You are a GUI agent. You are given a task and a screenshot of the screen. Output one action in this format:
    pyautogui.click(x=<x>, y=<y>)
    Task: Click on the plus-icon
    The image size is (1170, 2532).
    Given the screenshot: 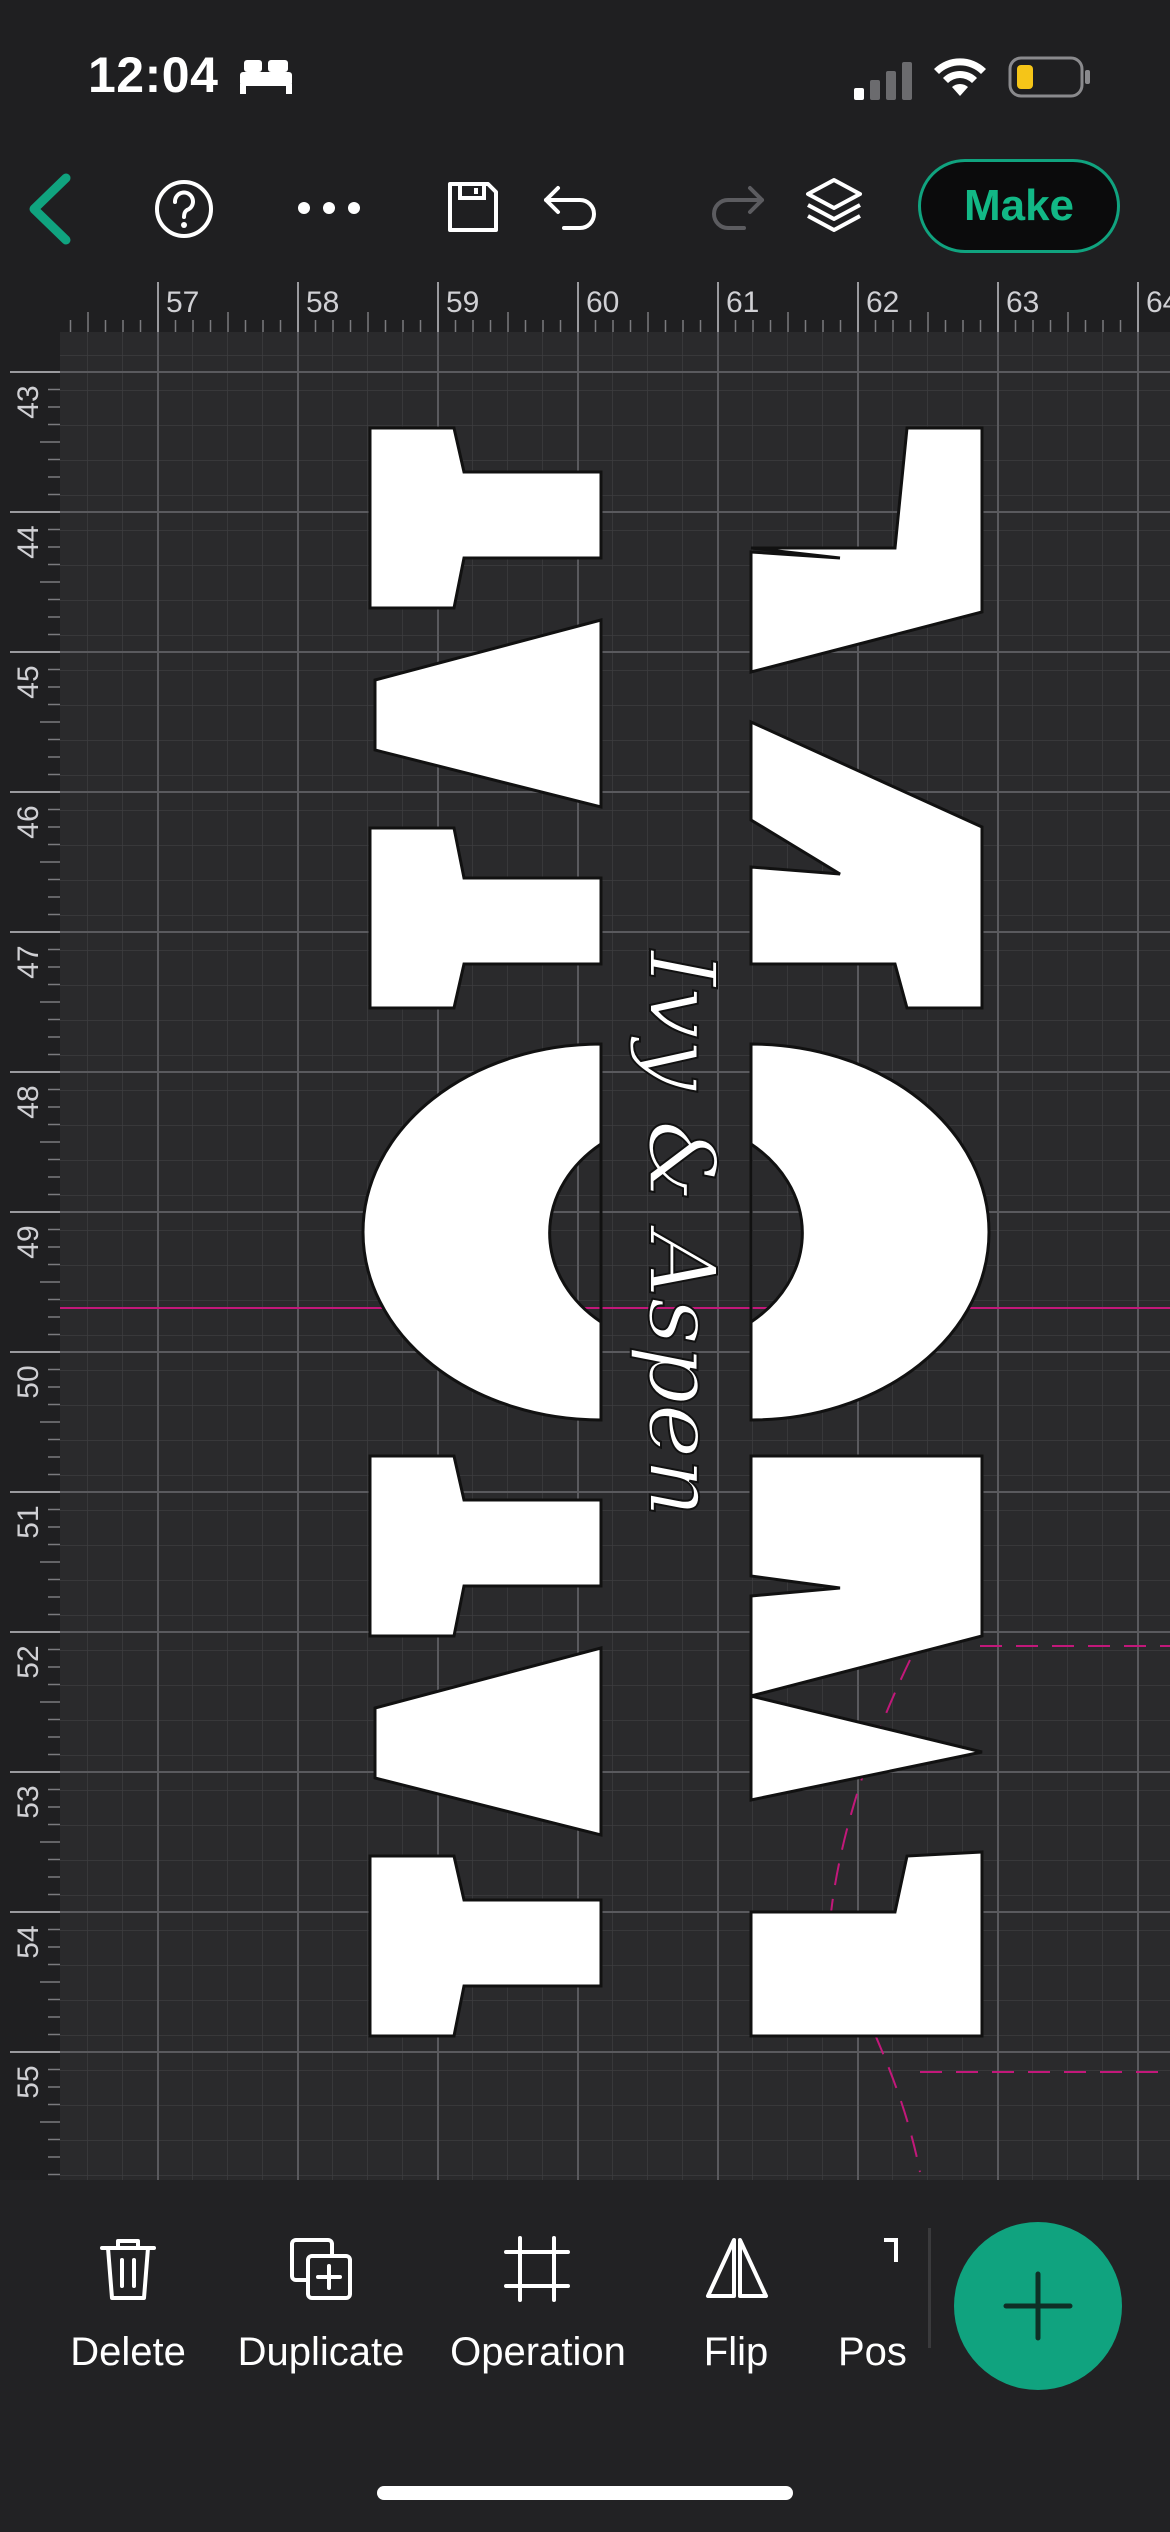 What is the action you would take?
    pyautogui.click(x=1038, y=2306)
    